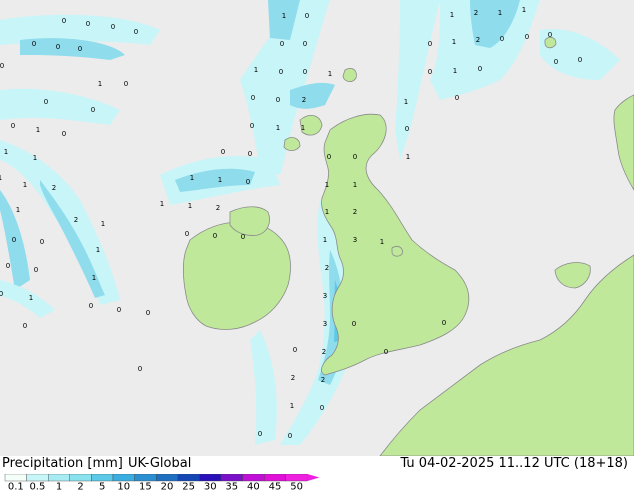 The image size is (634, 490). Describe the element at coordinates (514, 463) in the screenshot. I see `valid-time: Tu 04-02-2025 11..12 UTC (18+18)` at that location.